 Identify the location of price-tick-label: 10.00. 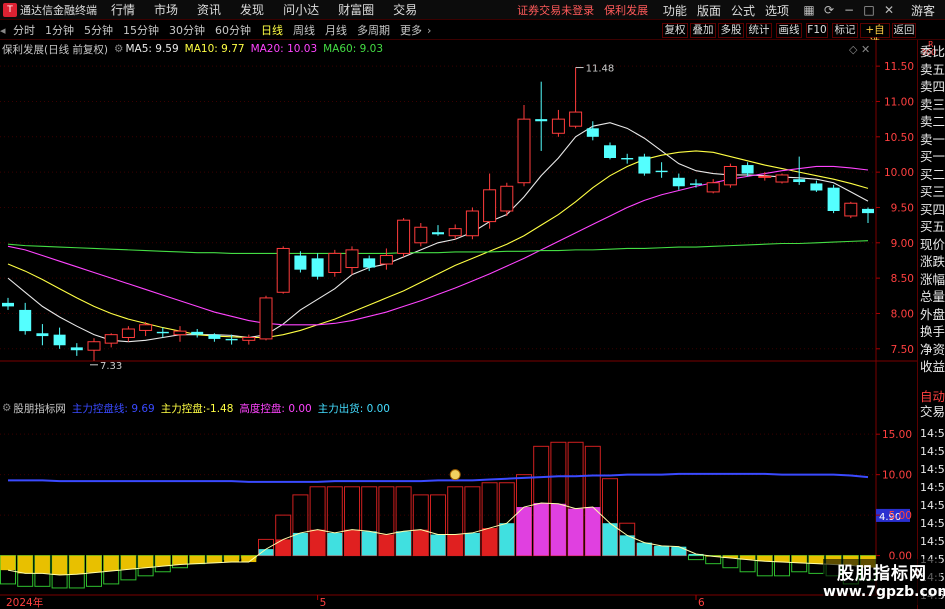
(899, 173).